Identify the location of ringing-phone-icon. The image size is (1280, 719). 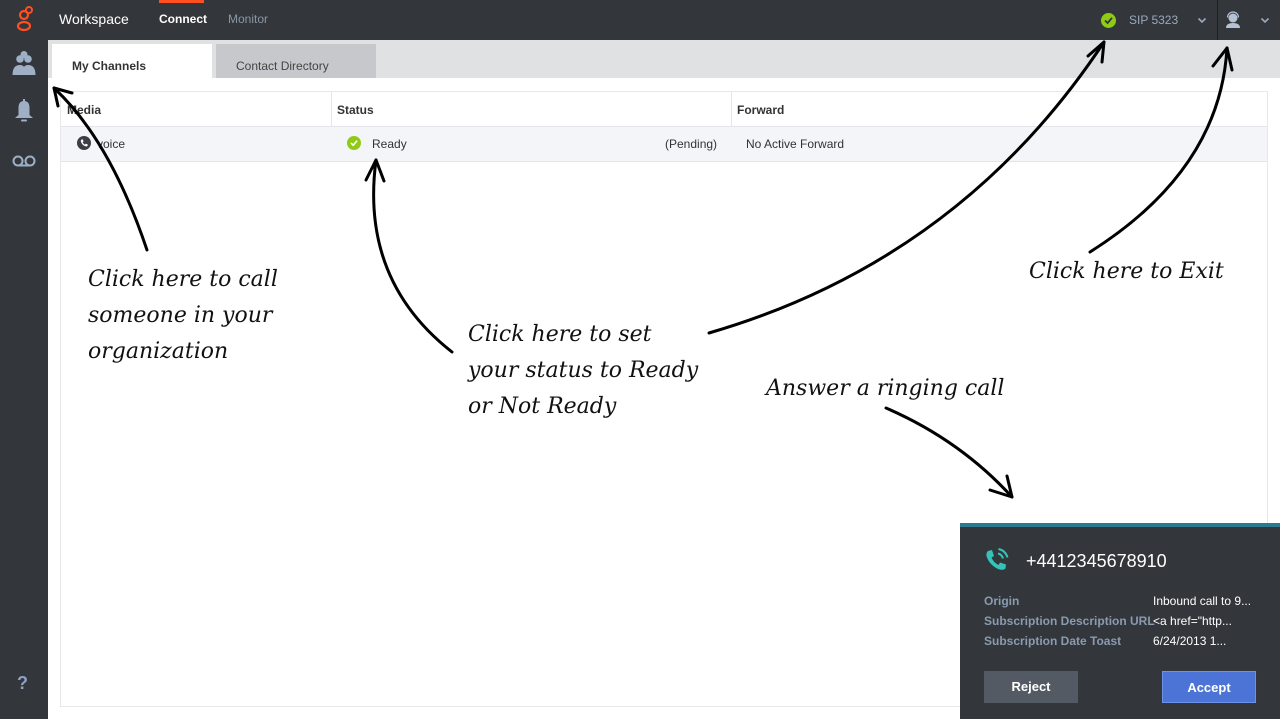
(997, 559).